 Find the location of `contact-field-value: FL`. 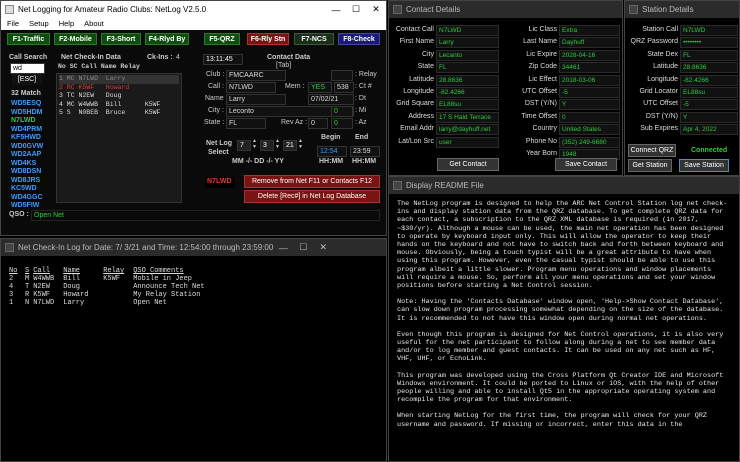

contact-field-value: FL is located at coordinates (467, 68).